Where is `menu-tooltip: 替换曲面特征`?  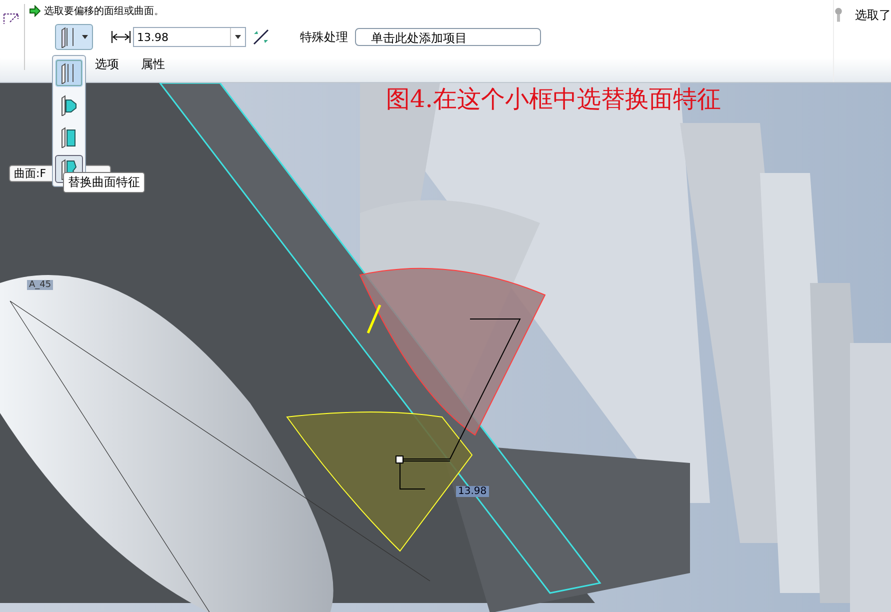 menu-tooltip: 替换曲面特征 is located at coordinates (104, 182).